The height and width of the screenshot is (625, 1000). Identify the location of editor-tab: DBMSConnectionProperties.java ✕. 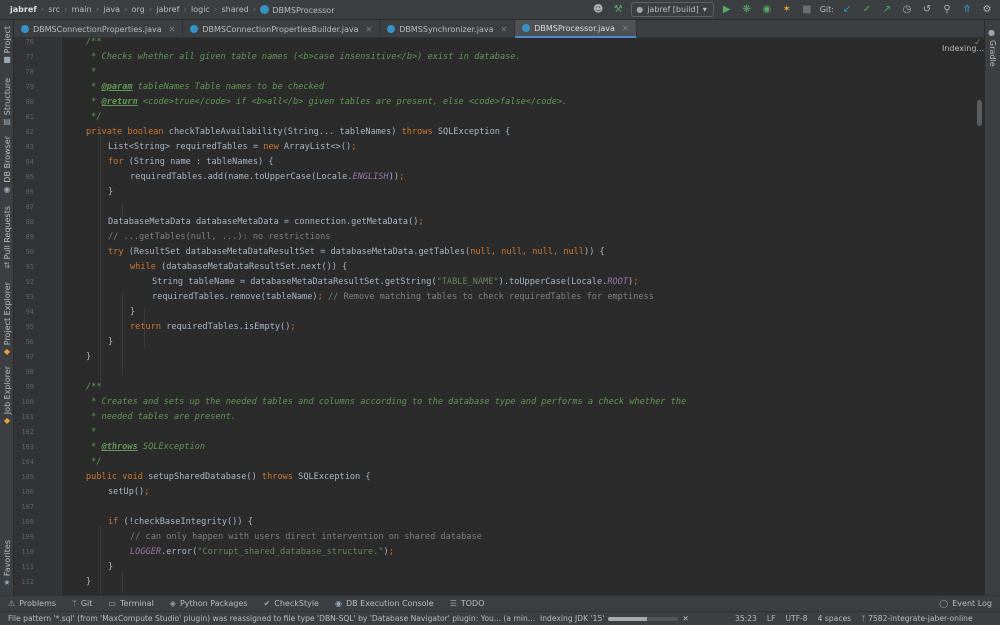
(99, 29).